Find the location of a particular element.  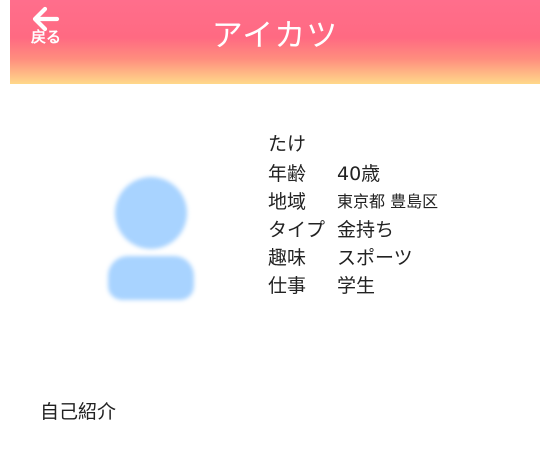

page-title: アイカツ is located at coordinates (275, 36).